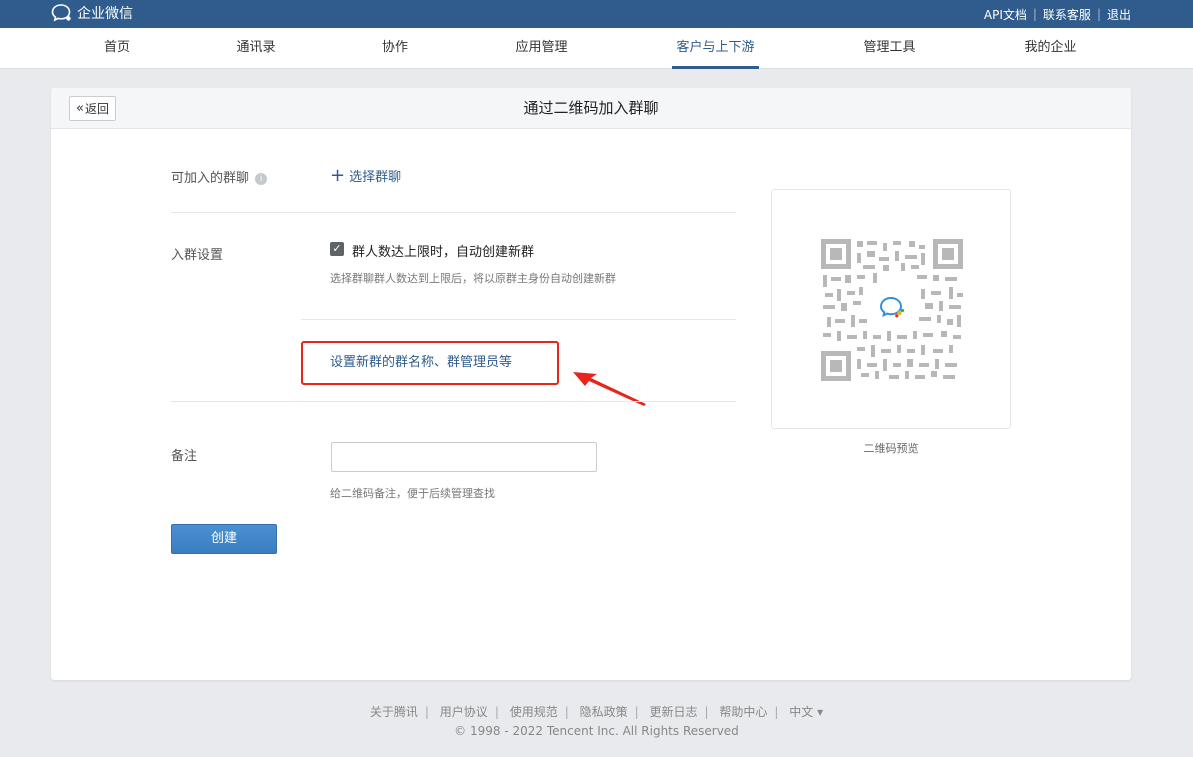  I want to click on nav-item-app-management: 应用管理, so click(541, 48).